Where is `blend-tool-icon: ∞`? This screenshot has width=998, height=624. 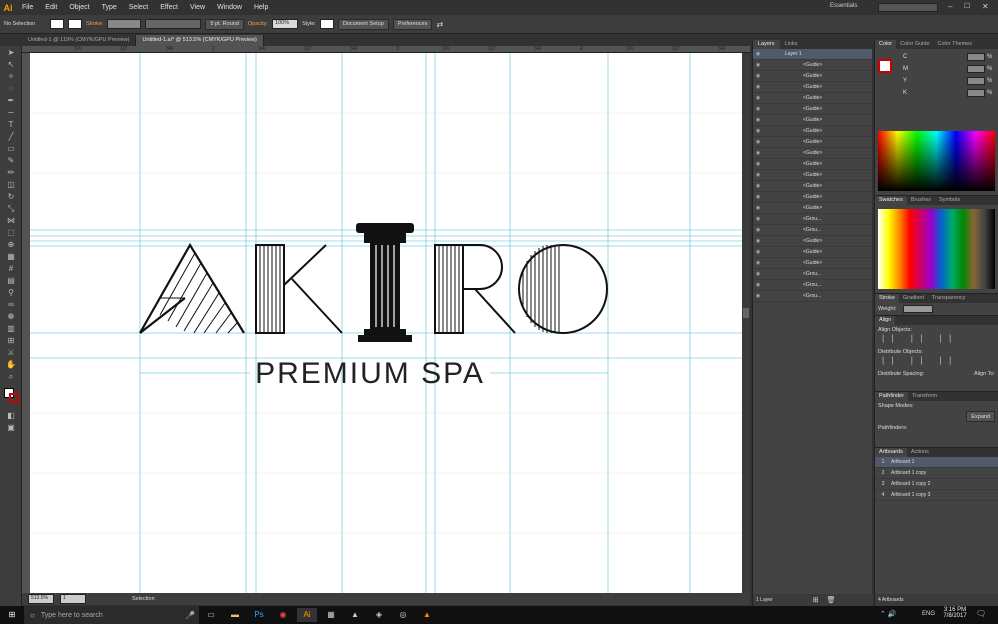
blend-tool-icon: ∞ is located at coordinates (11, 304).